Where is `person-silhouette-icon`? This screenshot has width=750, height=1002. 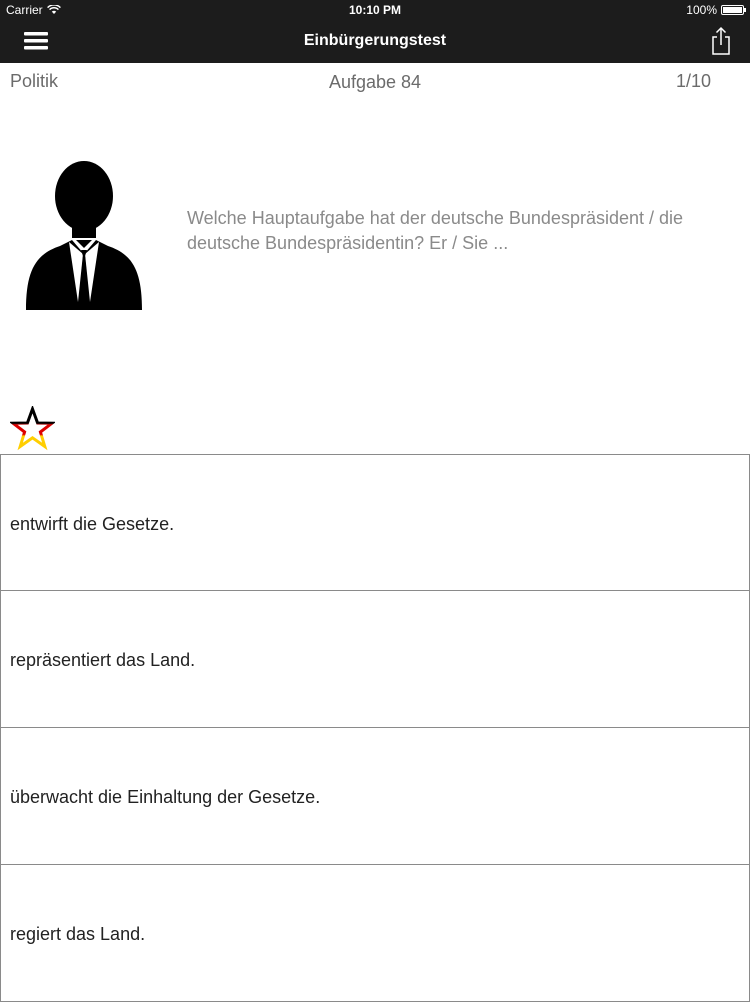 person-silhouette-icon is located at coordinates (84, 235).